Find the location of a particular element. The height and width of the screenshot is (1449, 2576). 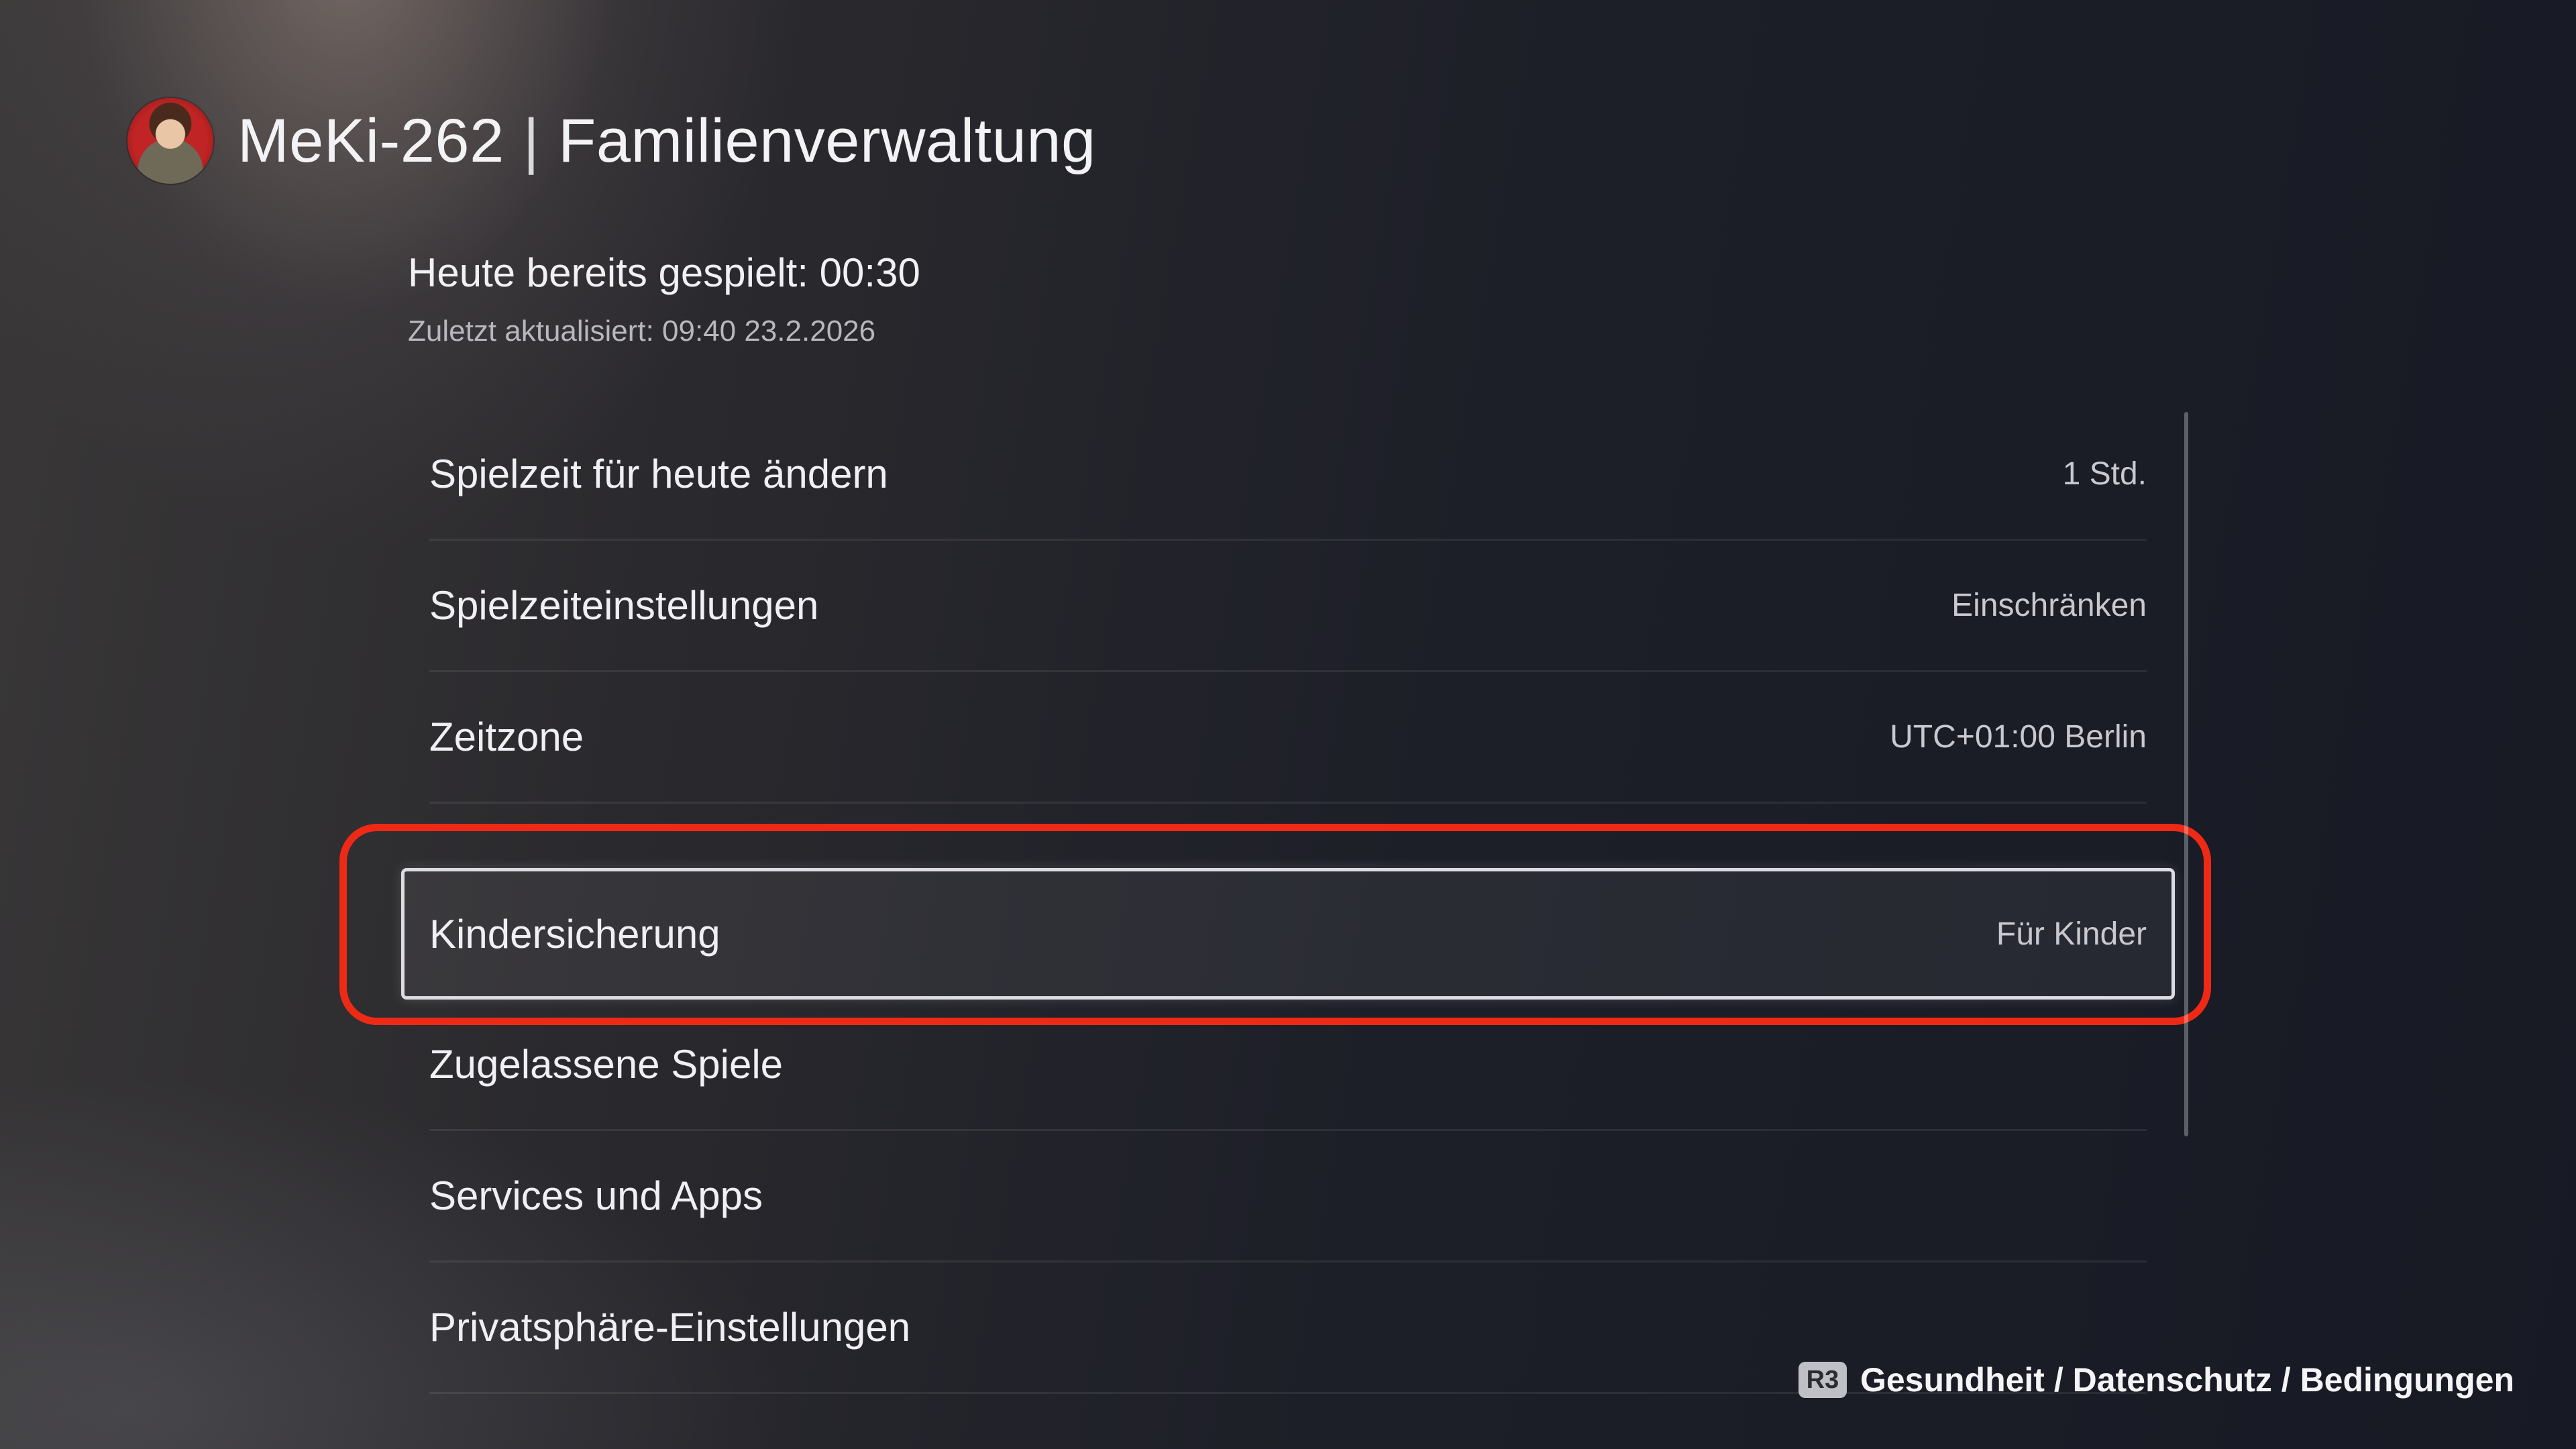

user-avatar is located at coordinates (170, 141).